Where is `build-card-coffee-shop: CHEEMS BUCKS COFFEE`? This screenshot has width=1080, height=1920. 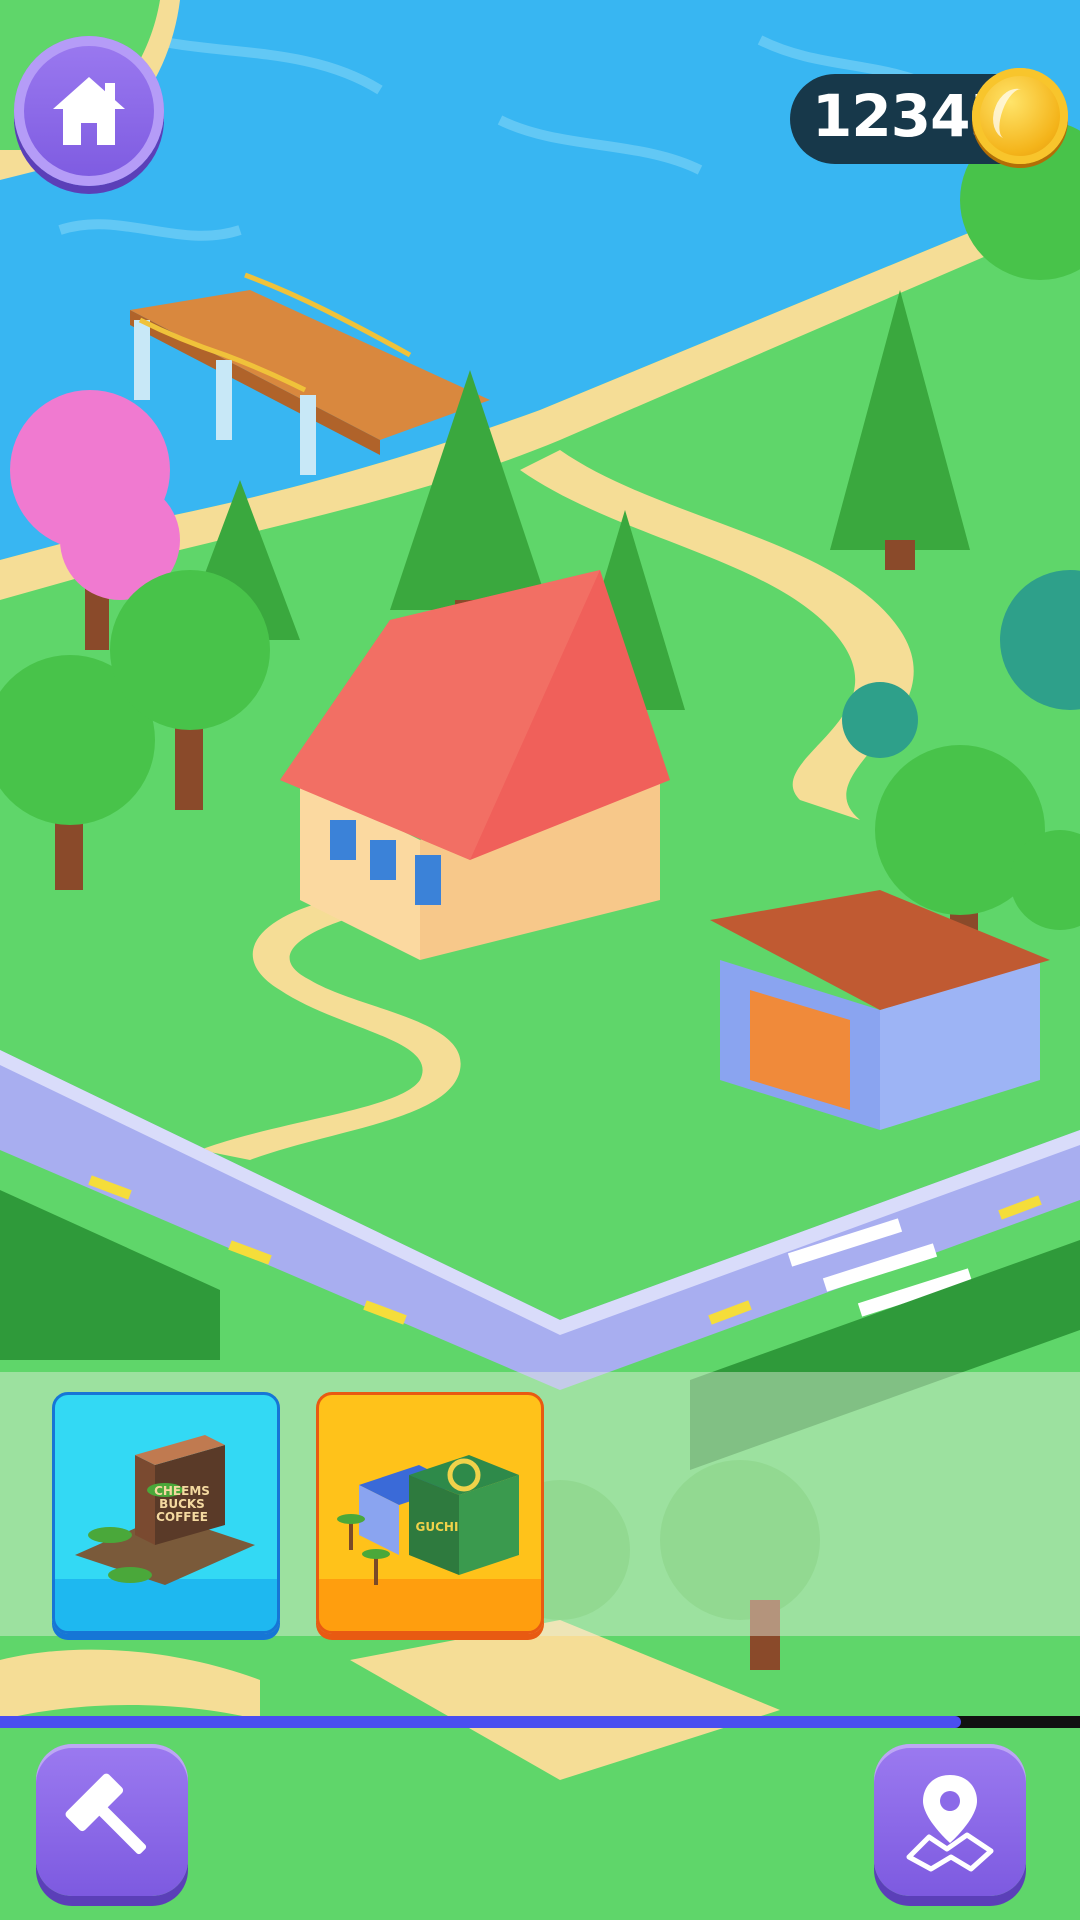 build-card-coffee-shop: CHEEMS BUCKS COFFEE is located at coordinates (166, 1513).